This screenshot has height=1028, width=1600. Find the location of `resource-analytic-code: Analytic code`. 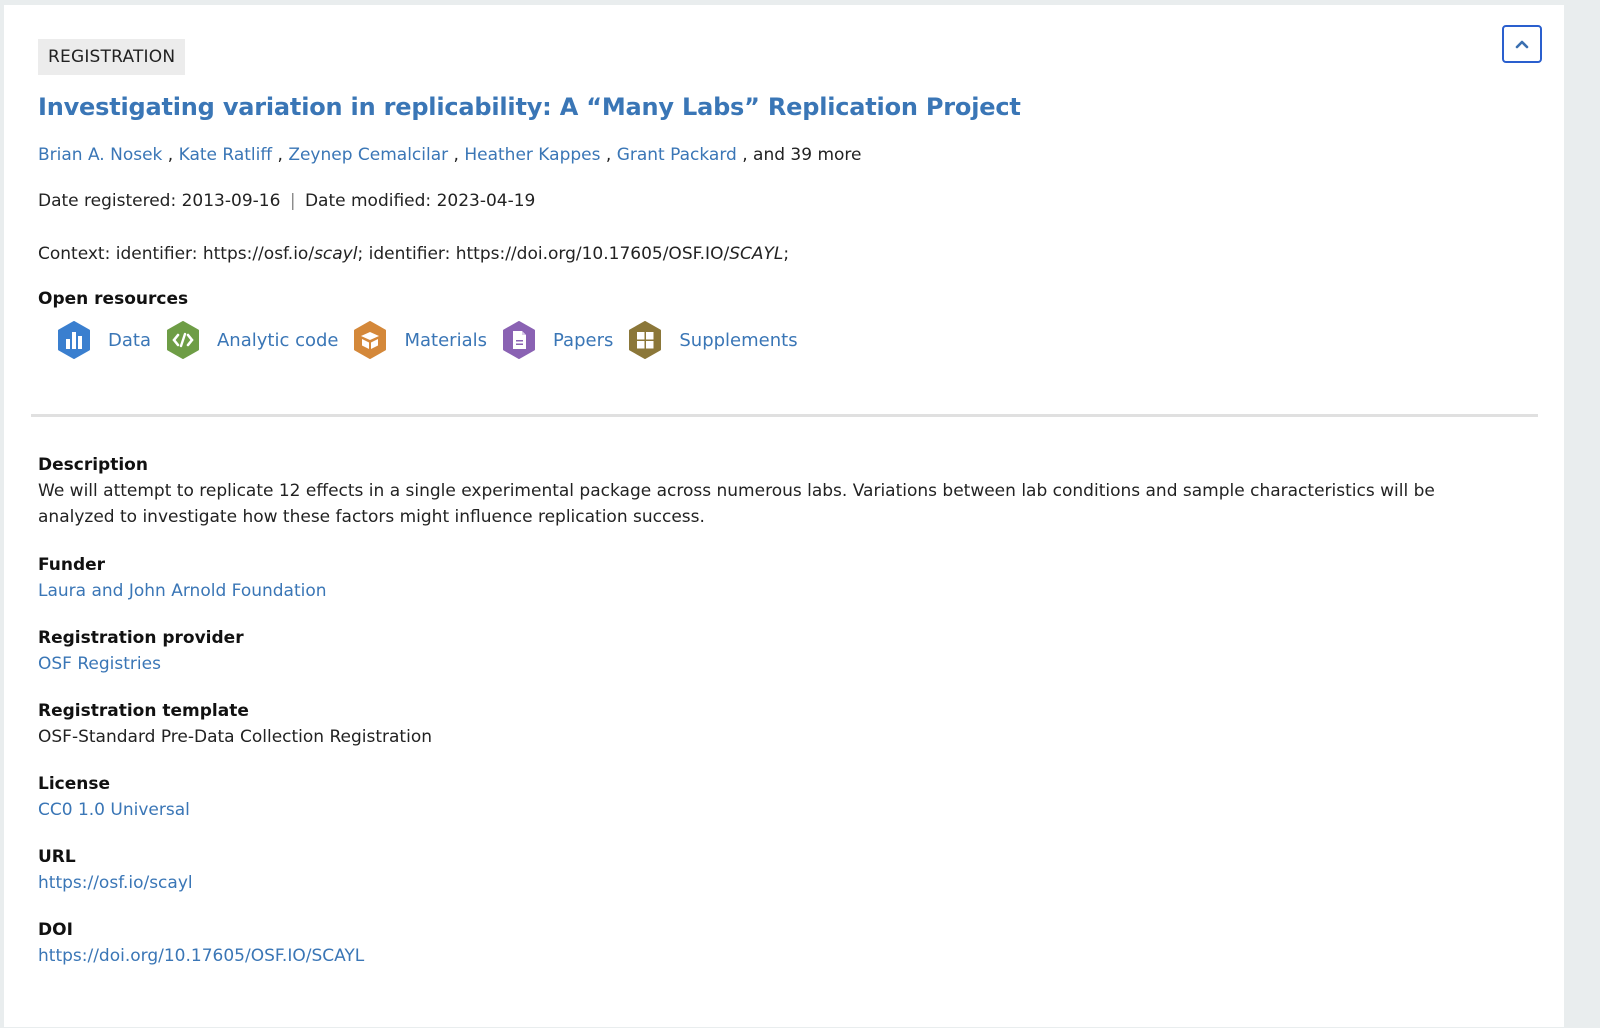

resource-analytic-code: Analytic code is located at coordinates (252, 340).